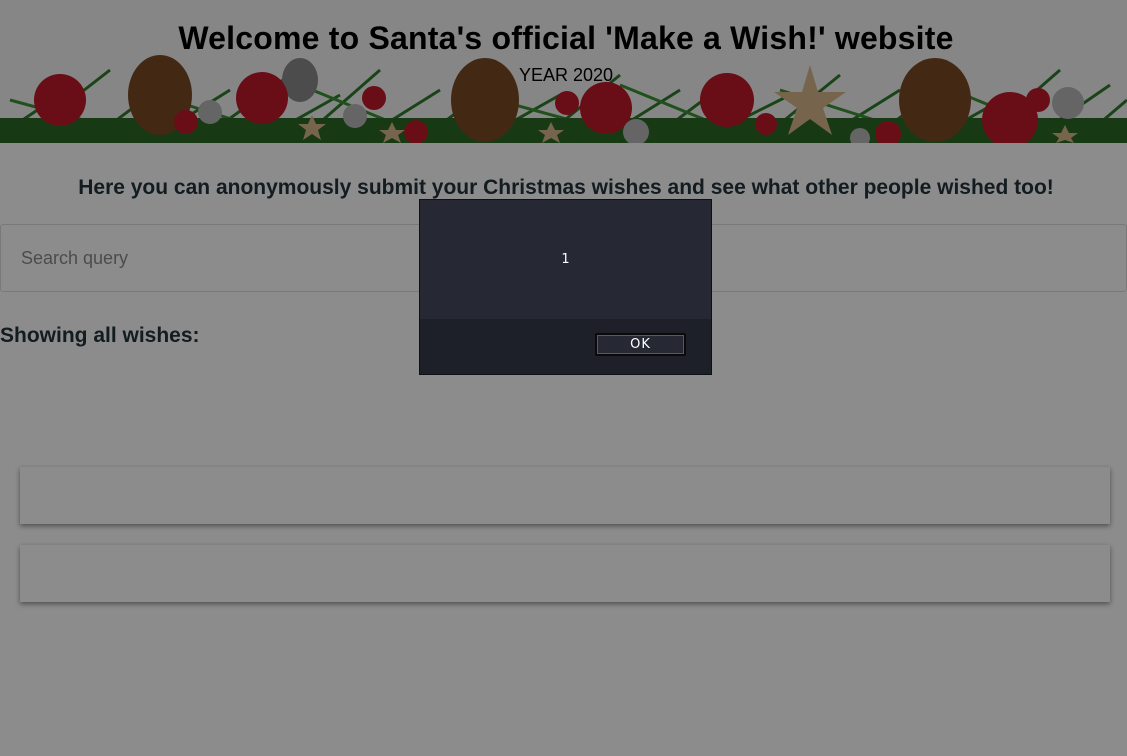 The width and height of the screenshot is (1127, 756). What do you see at coordinates (640, 344) in the screenshot?
I see `ok-button: OK` at bounding box center [640, 344].